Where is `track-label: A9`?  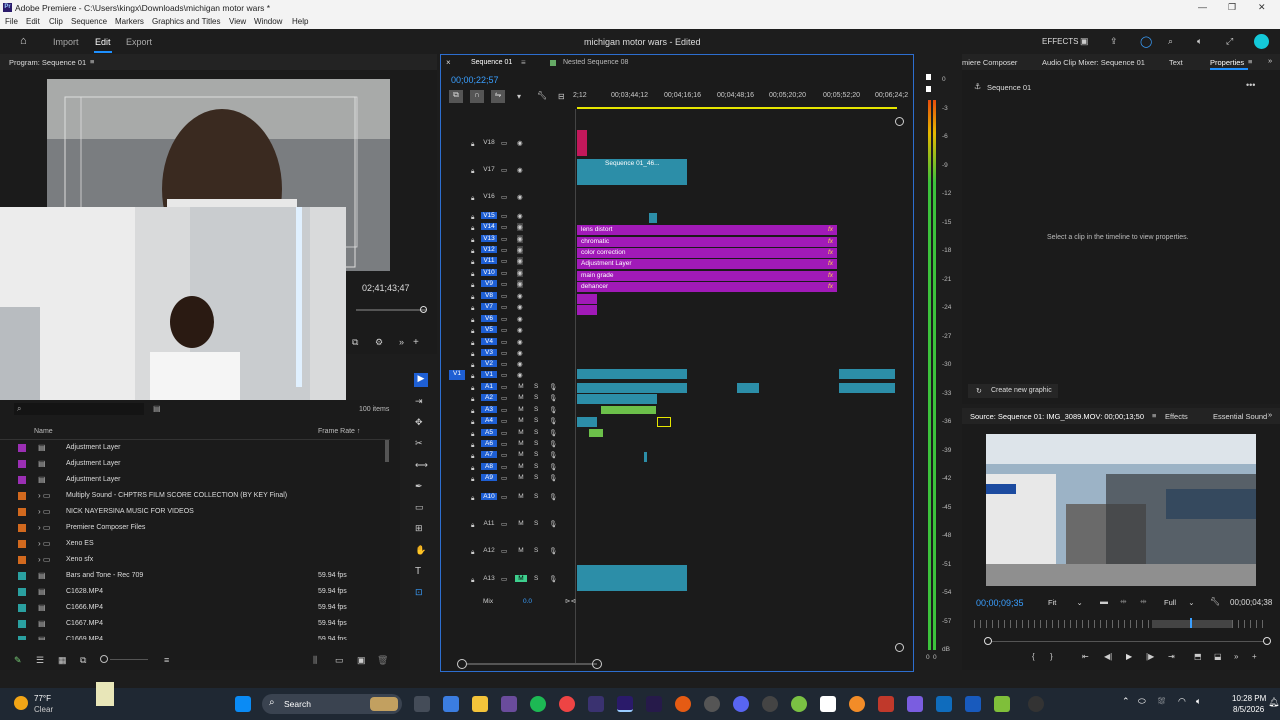 track-label: A9 is located at coordinates (489, 477).